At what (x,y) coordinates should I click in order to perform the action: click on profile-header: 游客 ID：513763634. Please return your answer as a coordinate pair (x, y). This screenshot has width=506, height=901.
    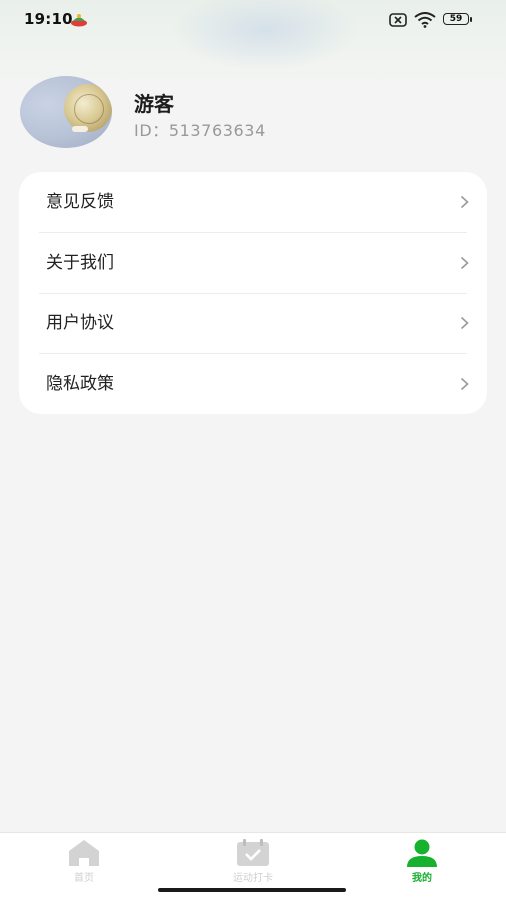
    Looking at the image, I should click on (253, 115).